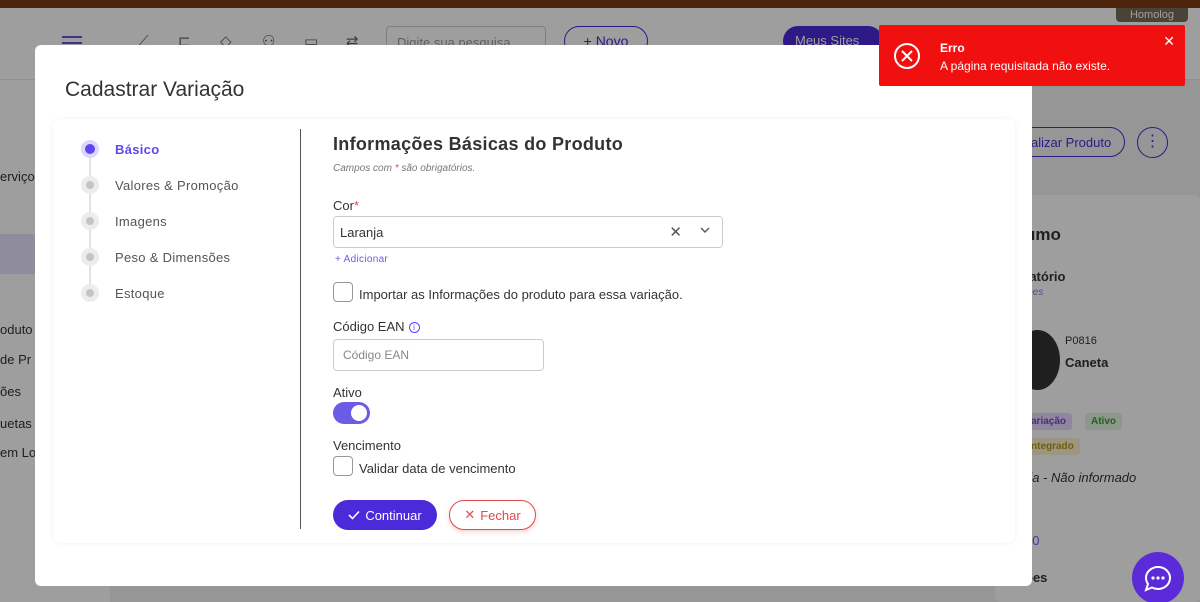 The height and width of the screenshot is (602, 1200). Describe the element at coordinates (437, 468) in the screenshot. I see `validate-expiry-label: Validar data de vencimento` at that location.